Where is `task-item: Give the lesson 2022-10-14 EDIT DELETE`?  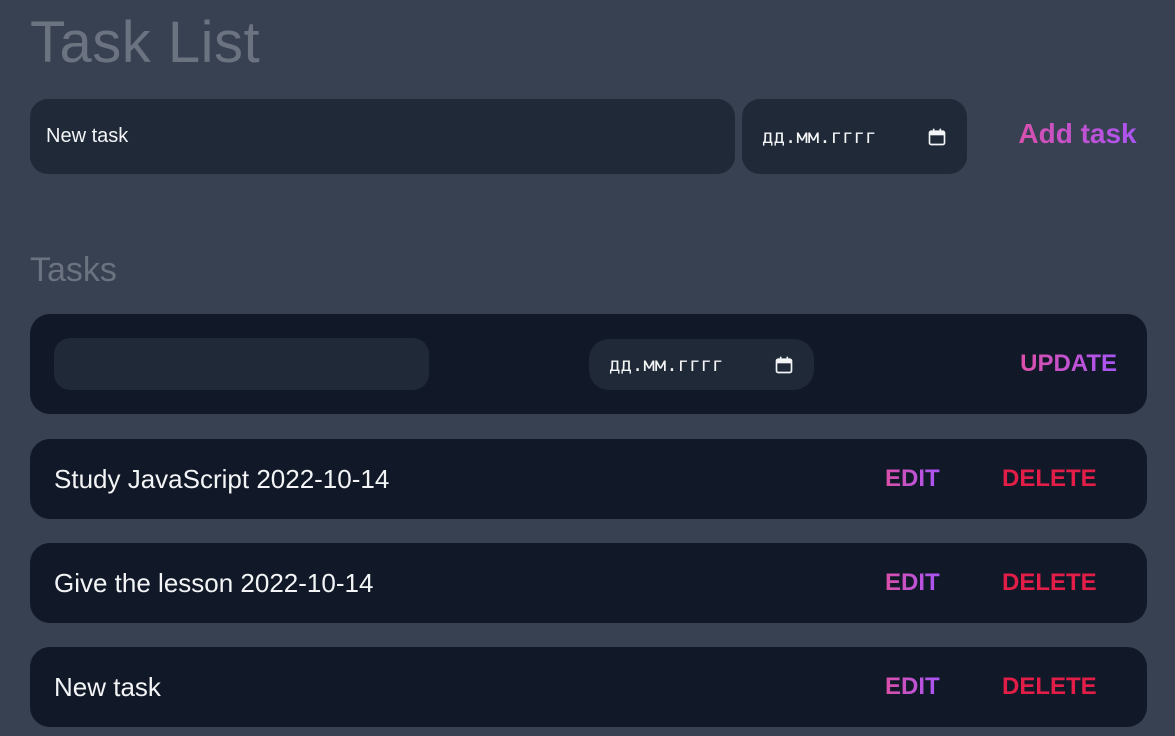
task-item: Give the lesson 2022-10-14 EDIT DELETE is located at coordinates (588, 583).